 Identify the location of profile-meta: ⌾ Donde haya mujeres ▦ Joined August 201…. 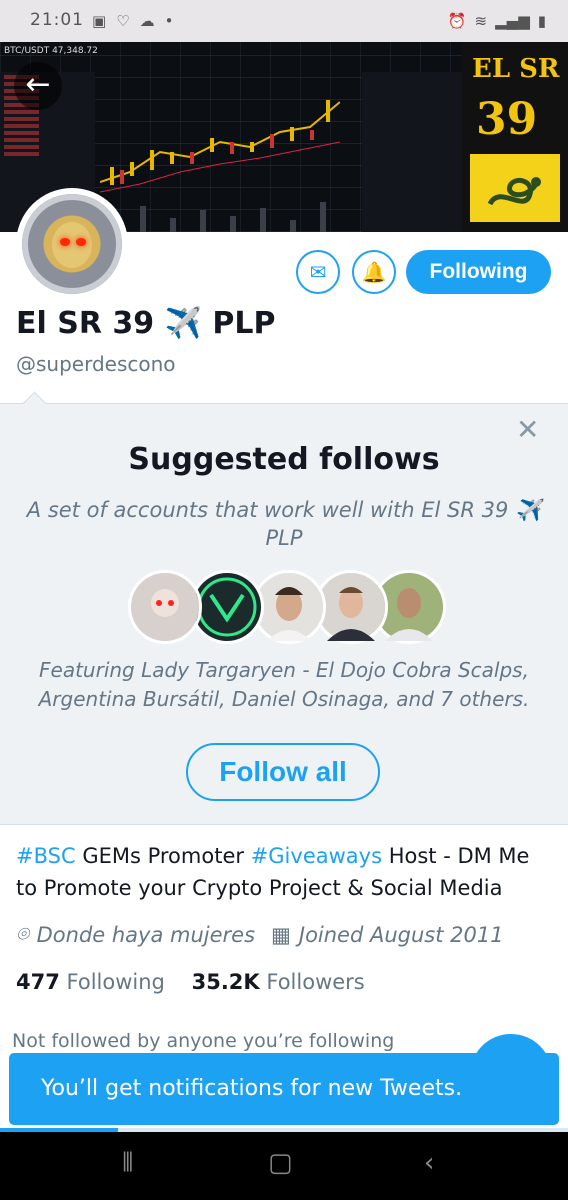
(260, 934).